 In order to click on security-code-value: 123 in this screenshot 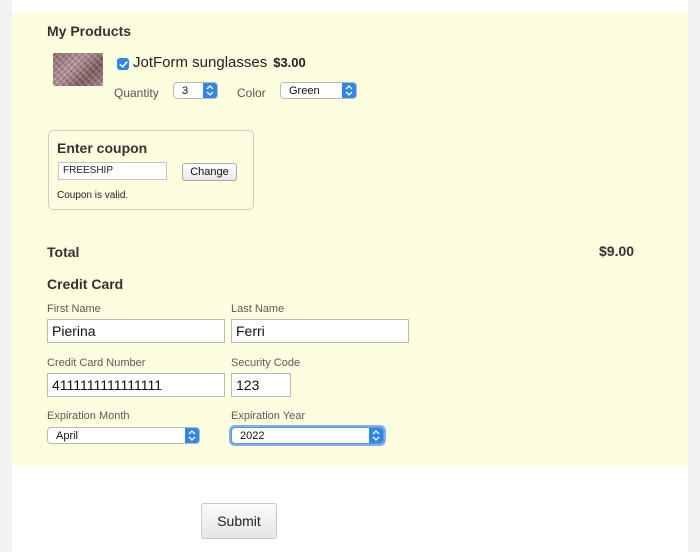, I will do `click(248, 385)`.